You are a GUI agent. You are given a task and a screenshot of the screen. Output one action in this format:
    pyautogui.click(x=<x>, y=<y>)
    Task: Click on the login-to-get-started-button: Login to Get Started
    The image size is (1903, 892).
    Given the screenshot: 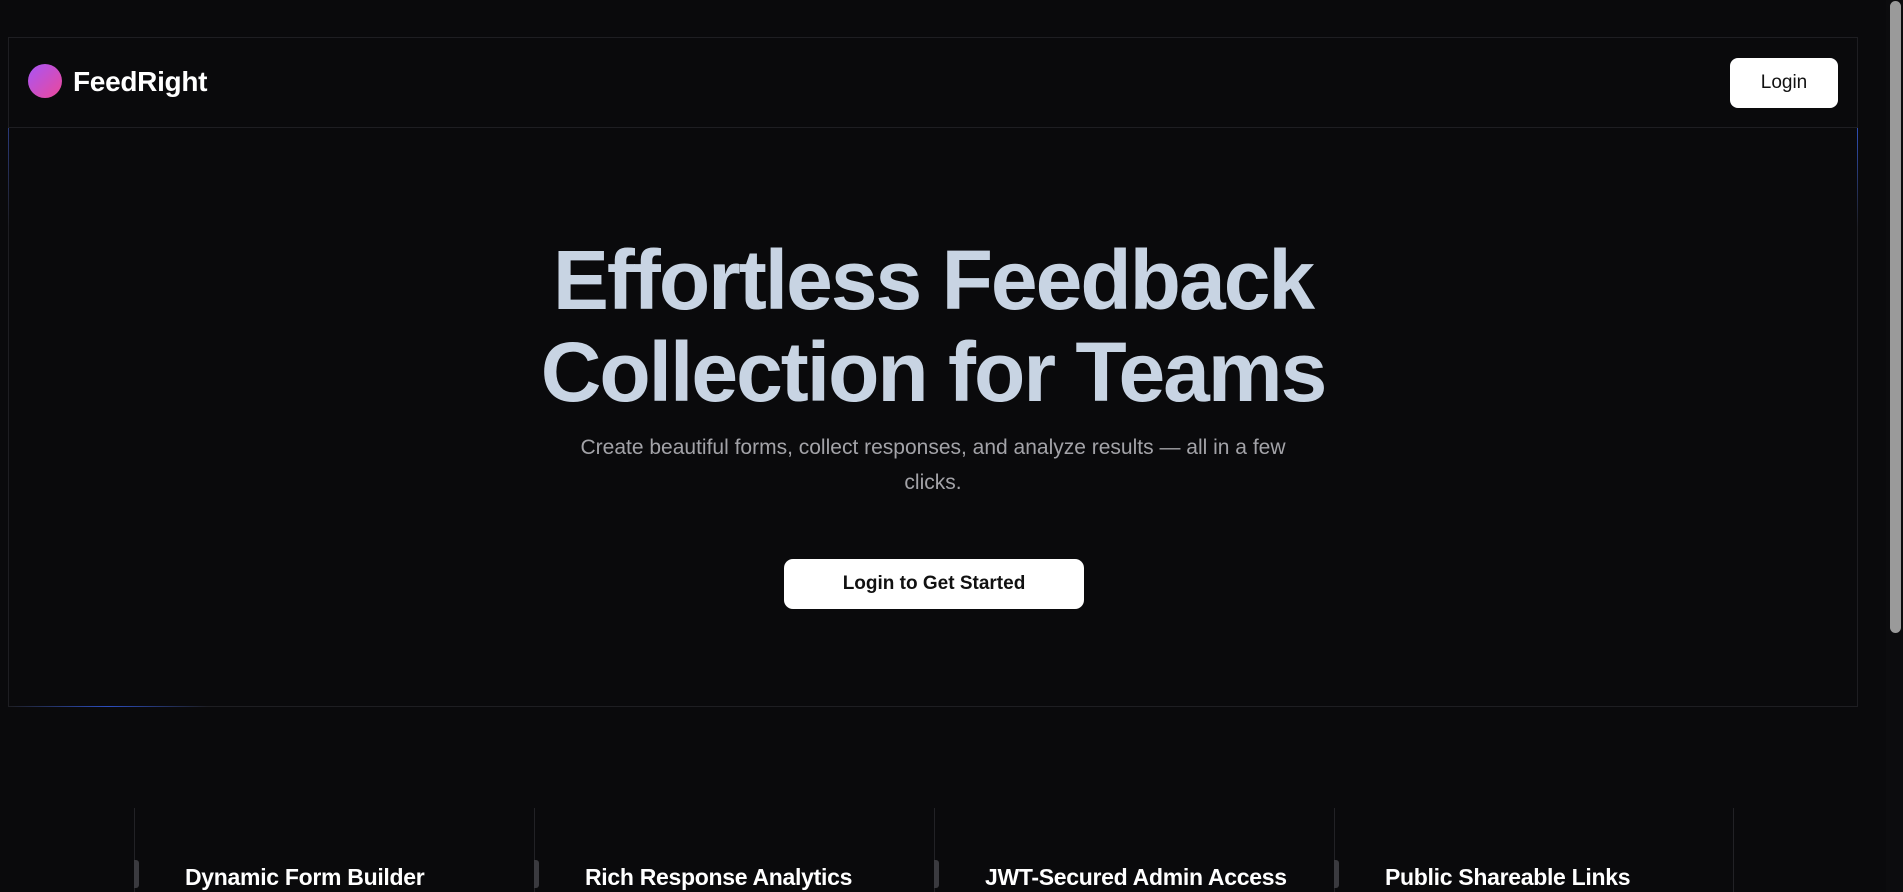 What is the action you would take?
    pyautogui.click(x=934, y=584)
    